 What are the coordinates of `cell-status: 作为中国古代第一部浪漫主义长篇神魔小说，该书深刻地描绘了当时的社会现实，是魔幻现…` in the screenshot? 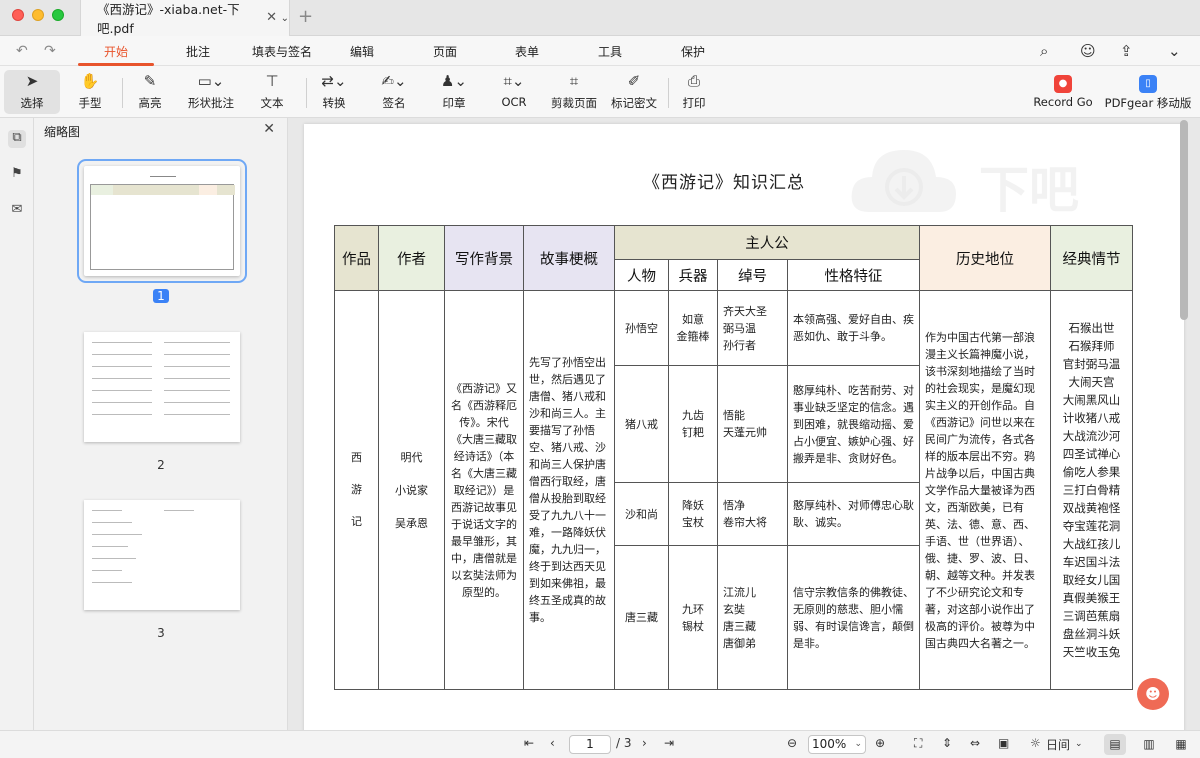 It's located at (985, 490).